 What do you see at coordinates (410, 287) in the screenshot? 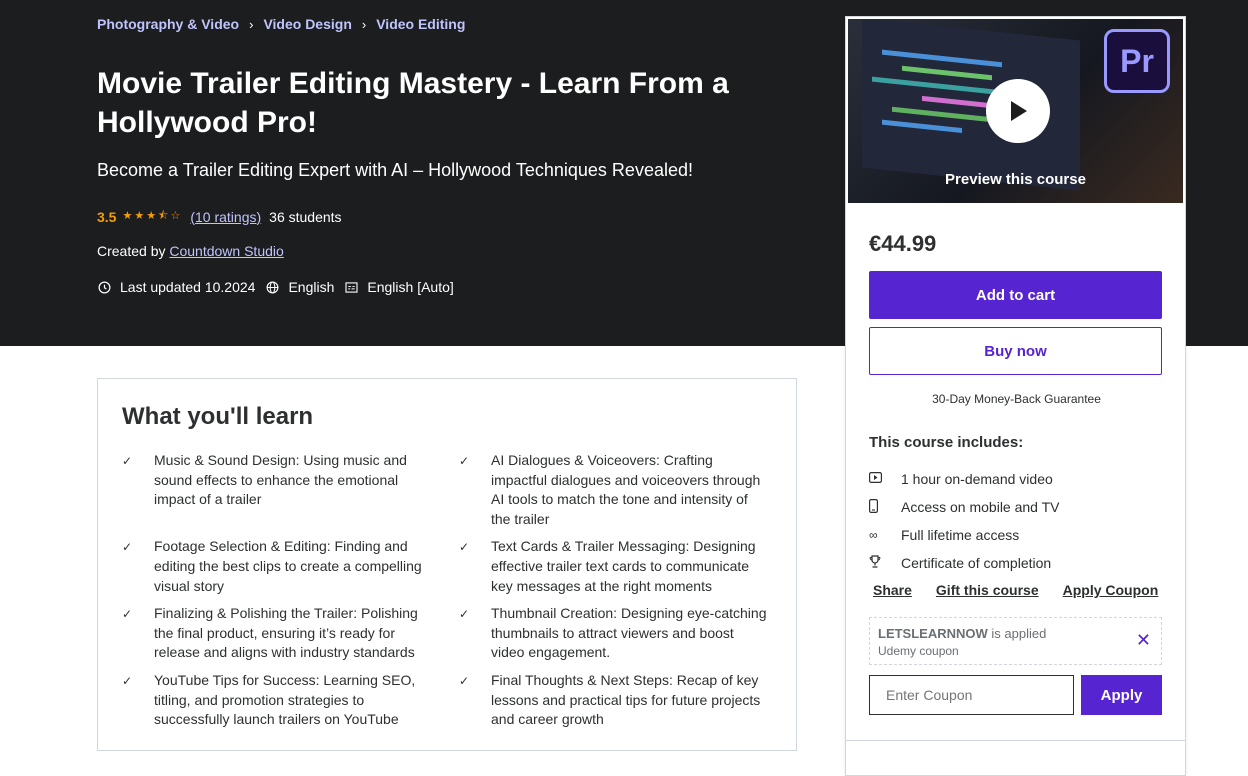
I see `captions-text: English [Auto]` at bounding box center [410, 287].